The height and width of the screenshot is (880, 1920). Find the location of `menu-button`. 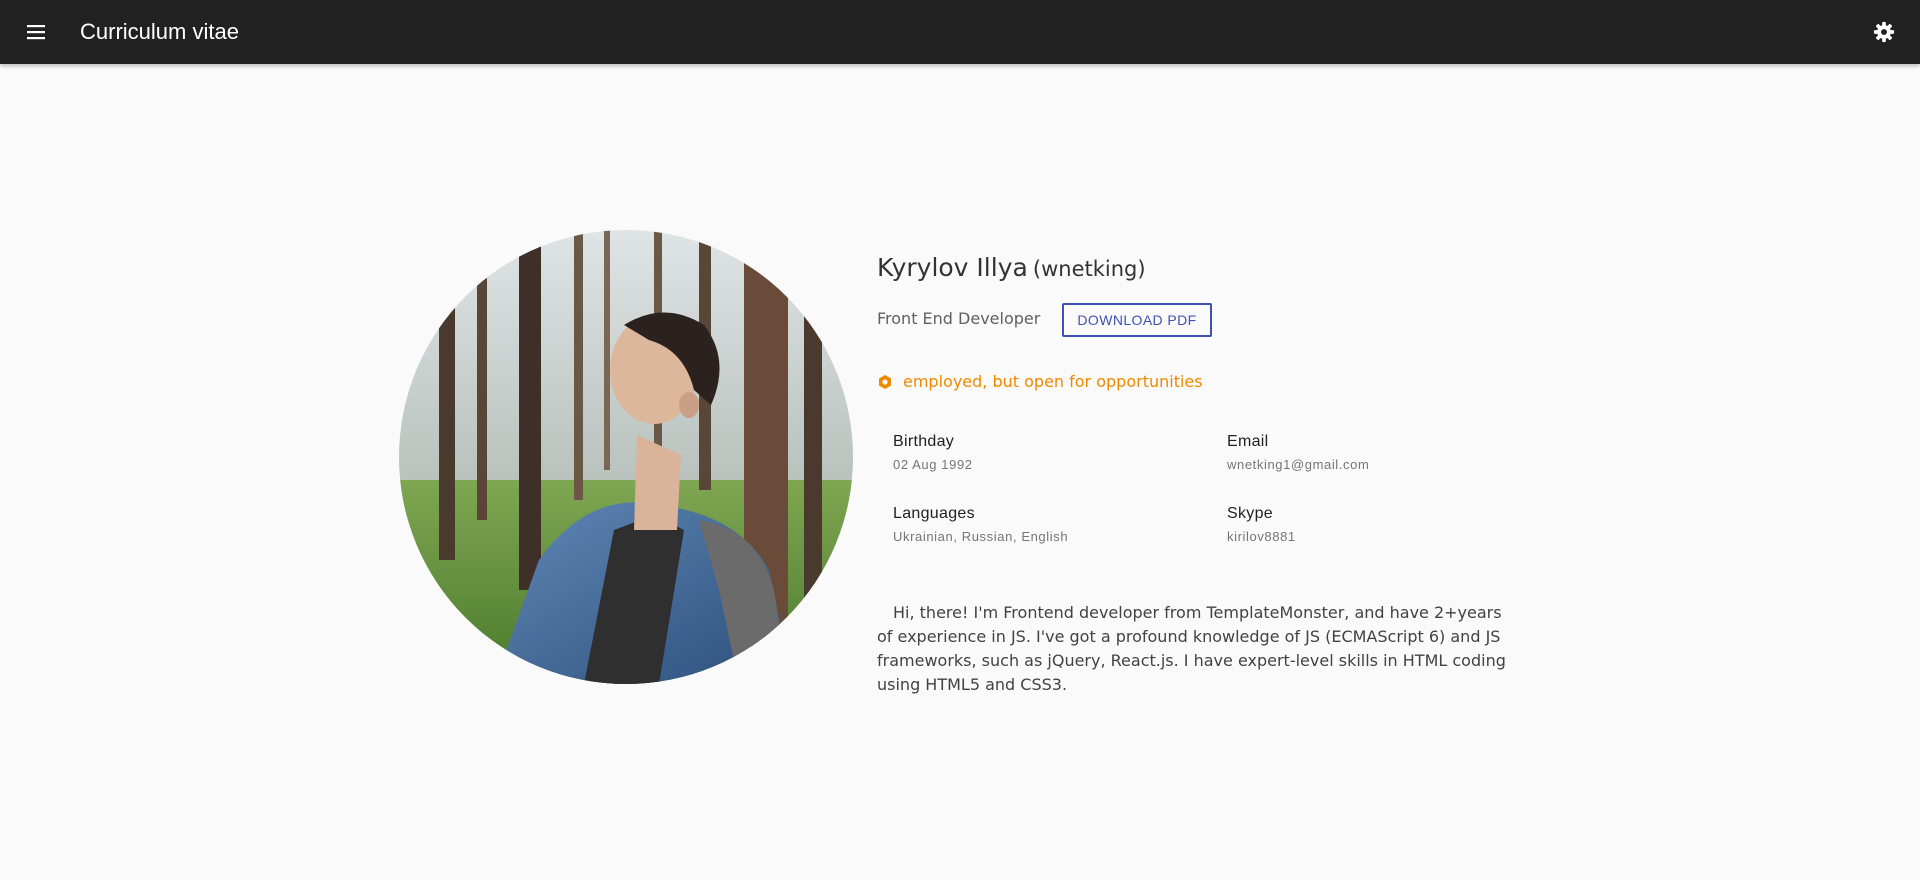

menu-button is located at coordinates (36, 32).